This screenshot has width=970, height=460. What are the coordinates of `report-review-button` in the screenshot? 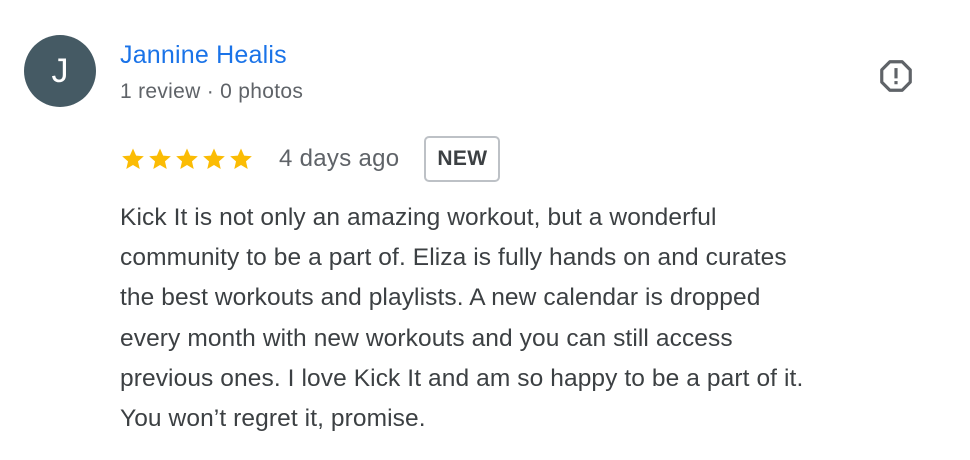 It's located at (896, 76).